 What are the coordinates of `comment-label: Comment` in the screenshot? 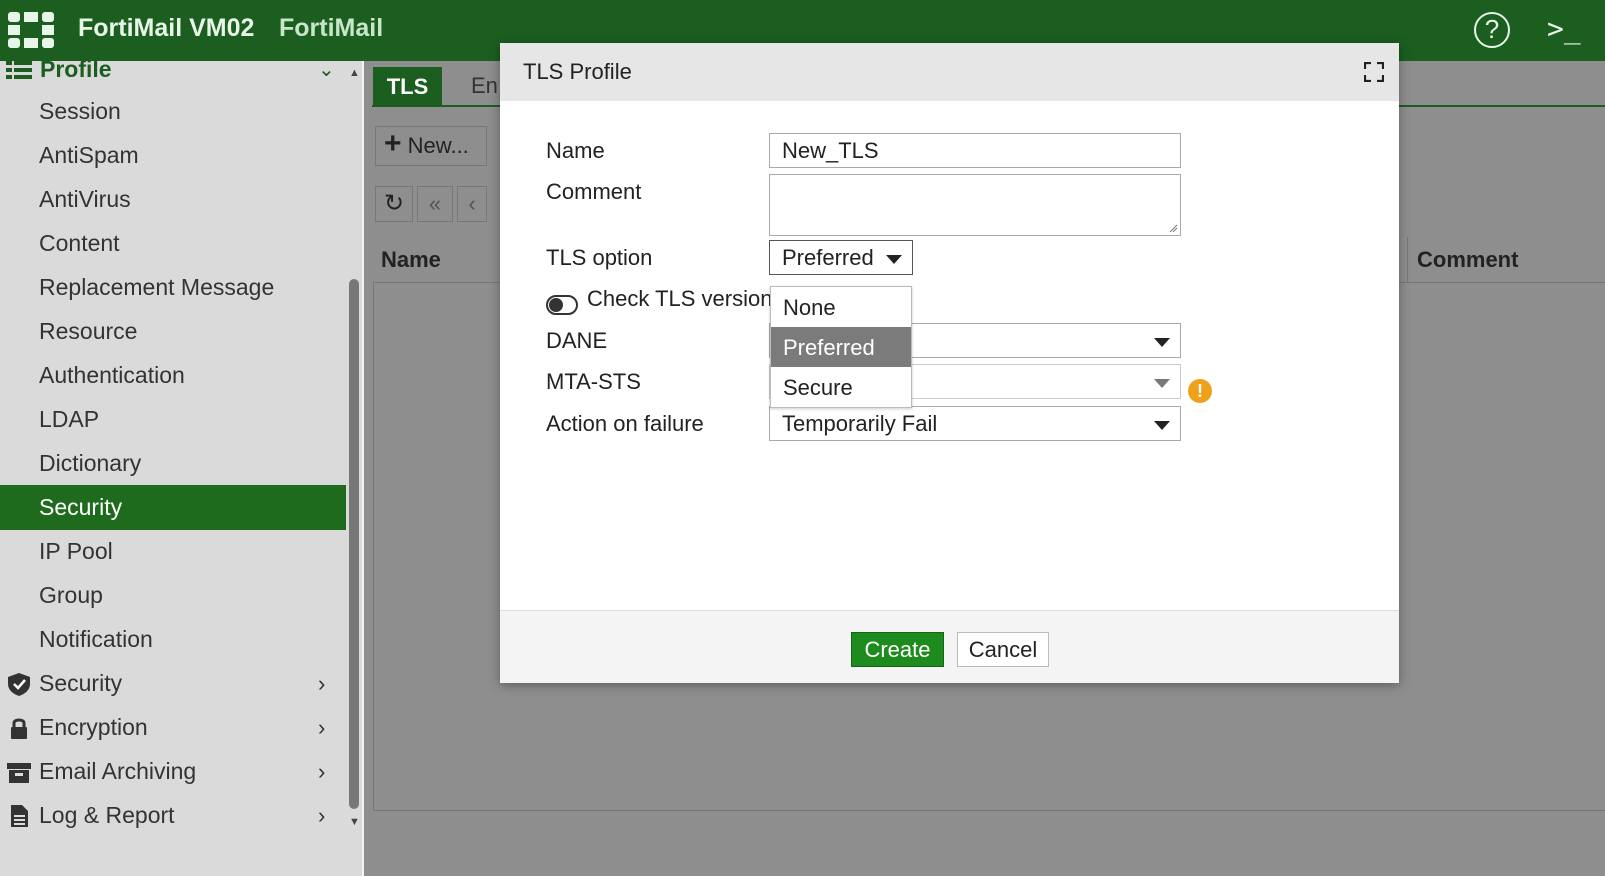 It's located at (594, 191).